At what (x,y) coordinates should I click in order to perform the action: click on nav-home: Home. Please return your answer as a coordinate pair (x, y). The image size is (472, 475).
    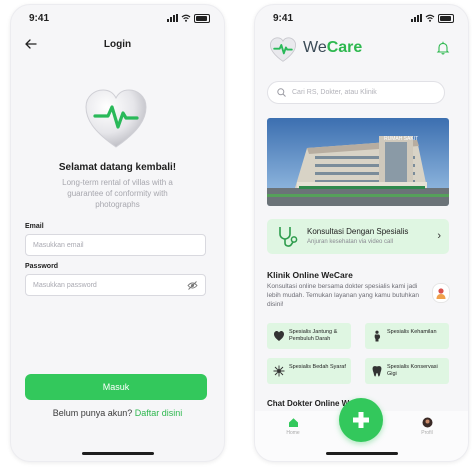
    Looking at the image, I should click on (293, 426).